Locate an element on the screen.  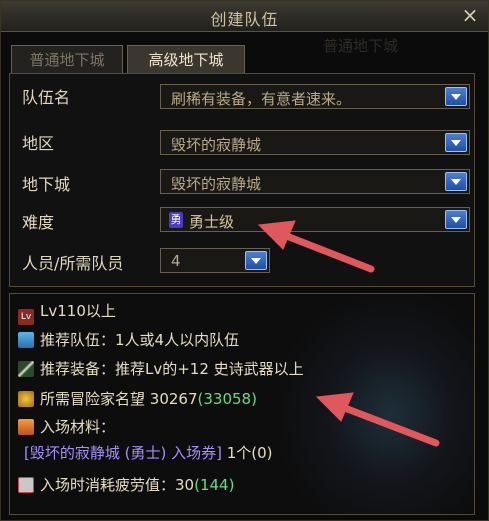
fame-requirement: 所需冒险家名望 30267(33058) is located at coordinates (137, 398).